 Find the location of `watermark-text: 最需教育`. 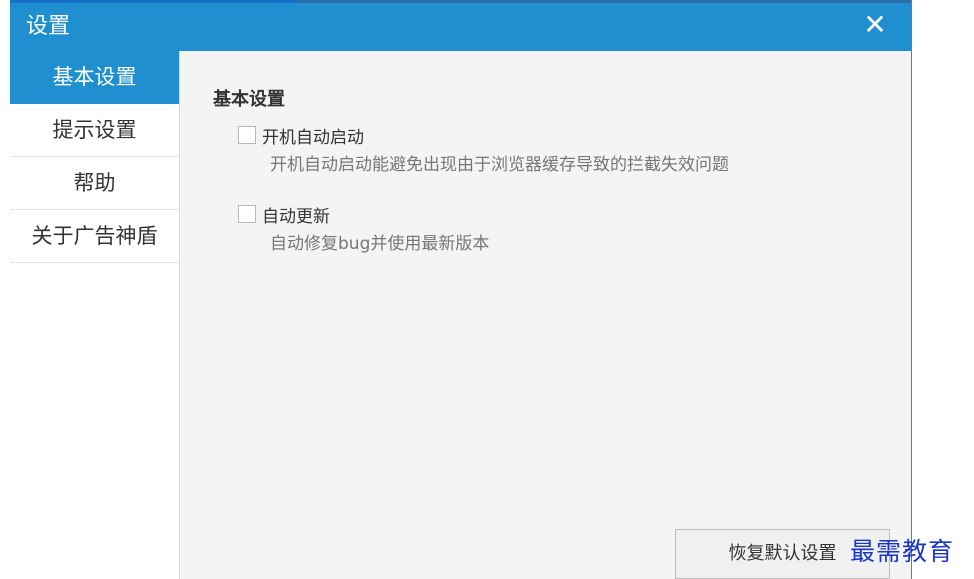

watermark-text: 最需教育 is located at coordinates (902, 551).